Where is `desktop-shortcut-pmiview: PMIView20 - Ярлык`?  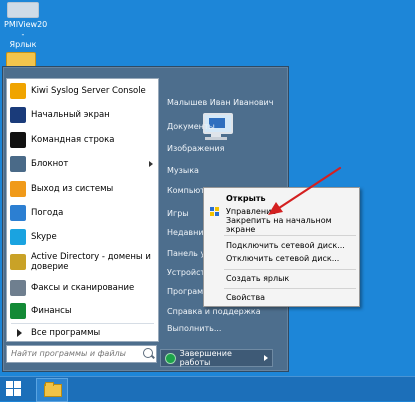
desktop-shortcut-pmiview: PMIView20 - Ярлык is located at coordinates (26, 26).